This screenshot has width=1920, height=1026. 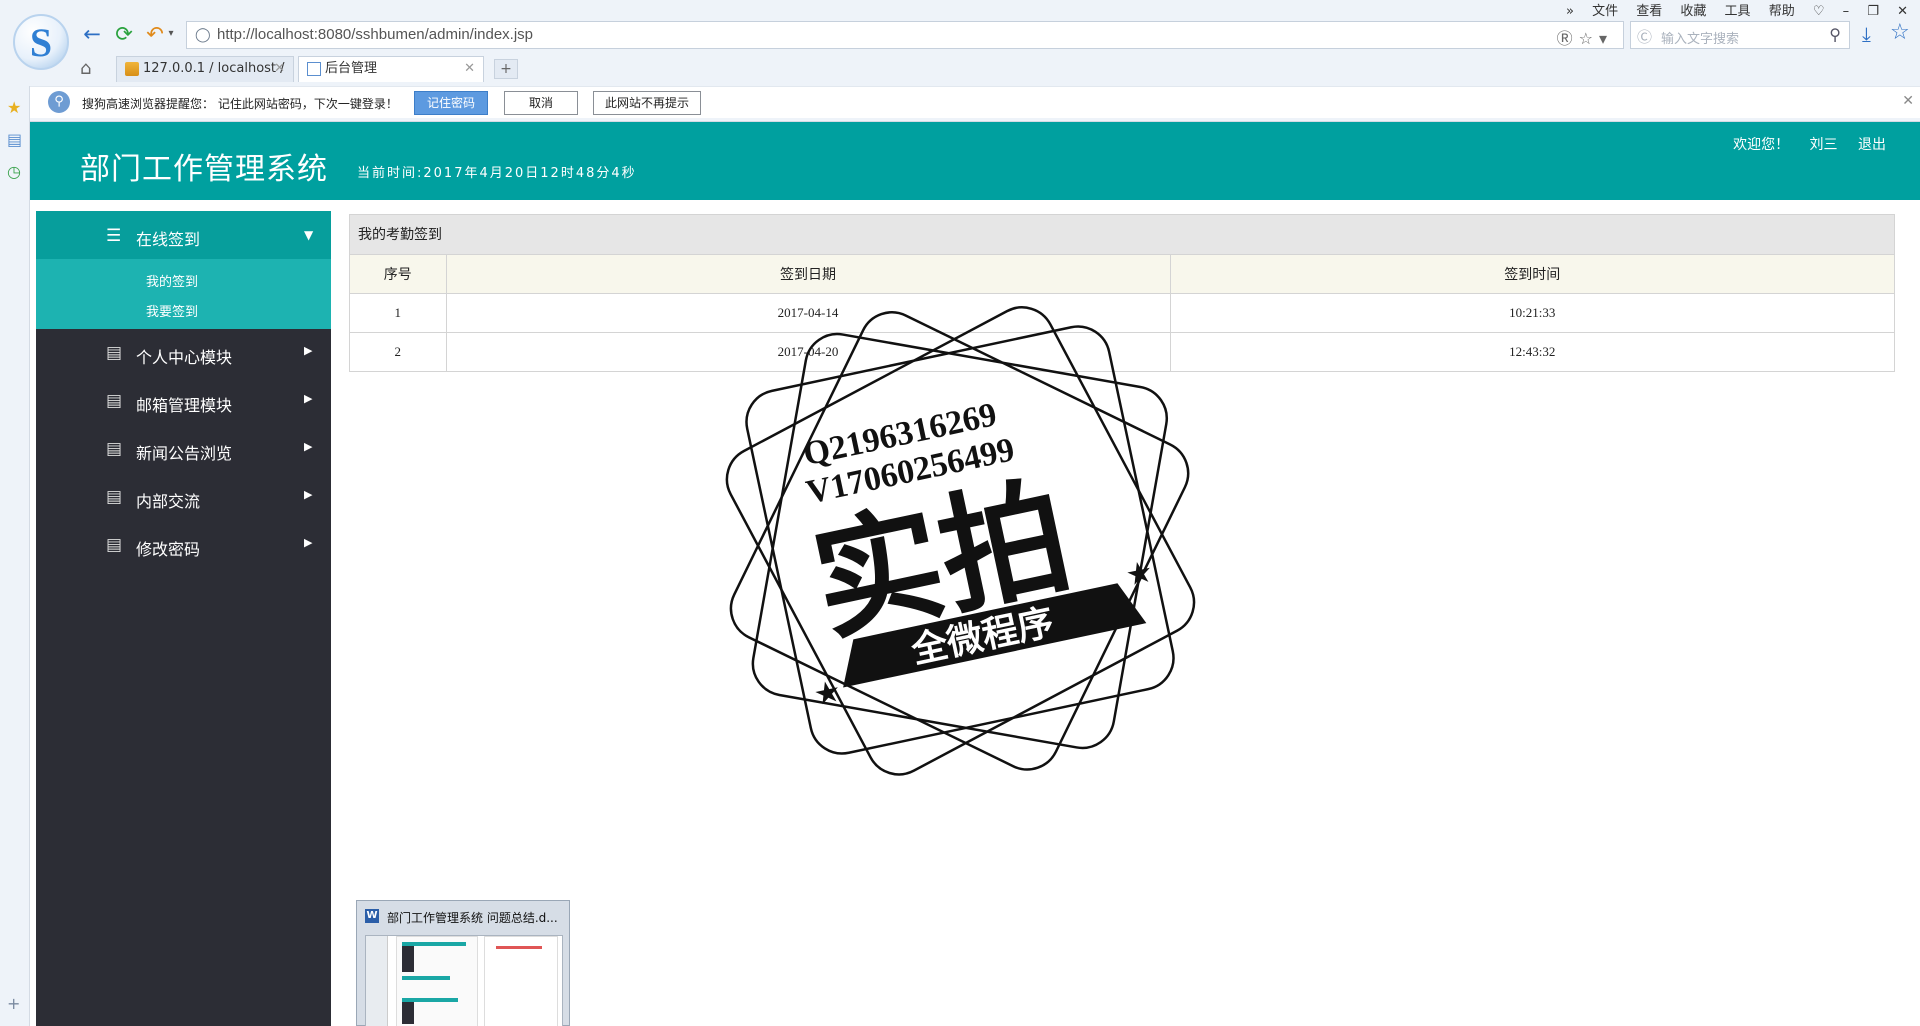 I want to click on cancel-button: 取消, so click(x=541, y=103).